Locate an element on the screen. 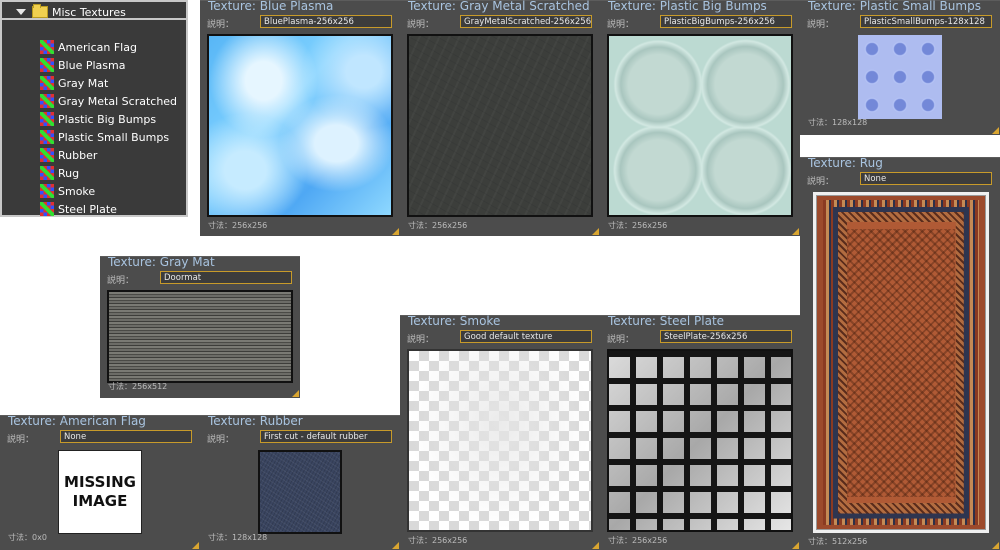 This screenshot has height=550, width=1000. missing-image-text: MISSING is located at coordinates (100, 482).